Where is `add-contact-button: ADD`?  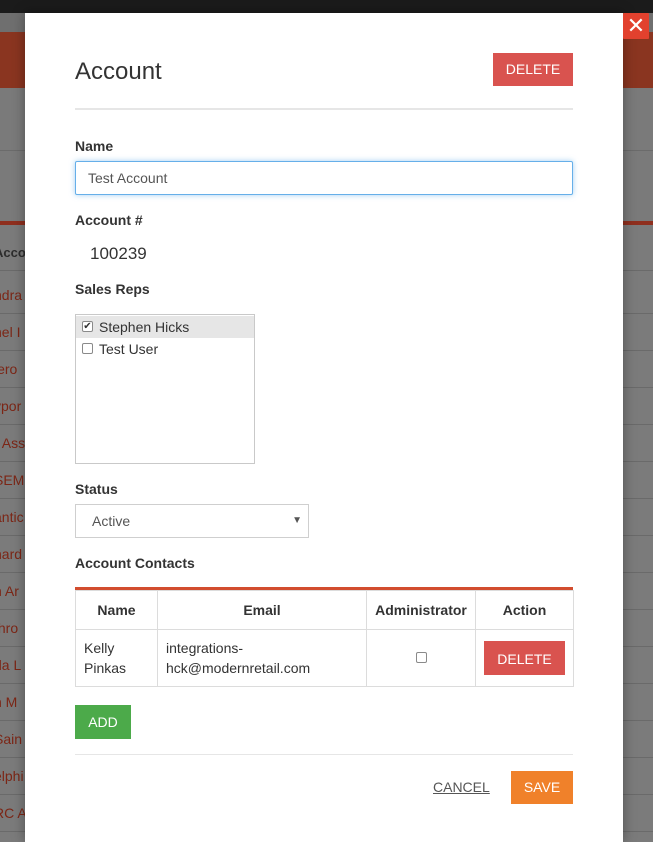 add-contact-button: ADD is located at coordinates (103, 722).